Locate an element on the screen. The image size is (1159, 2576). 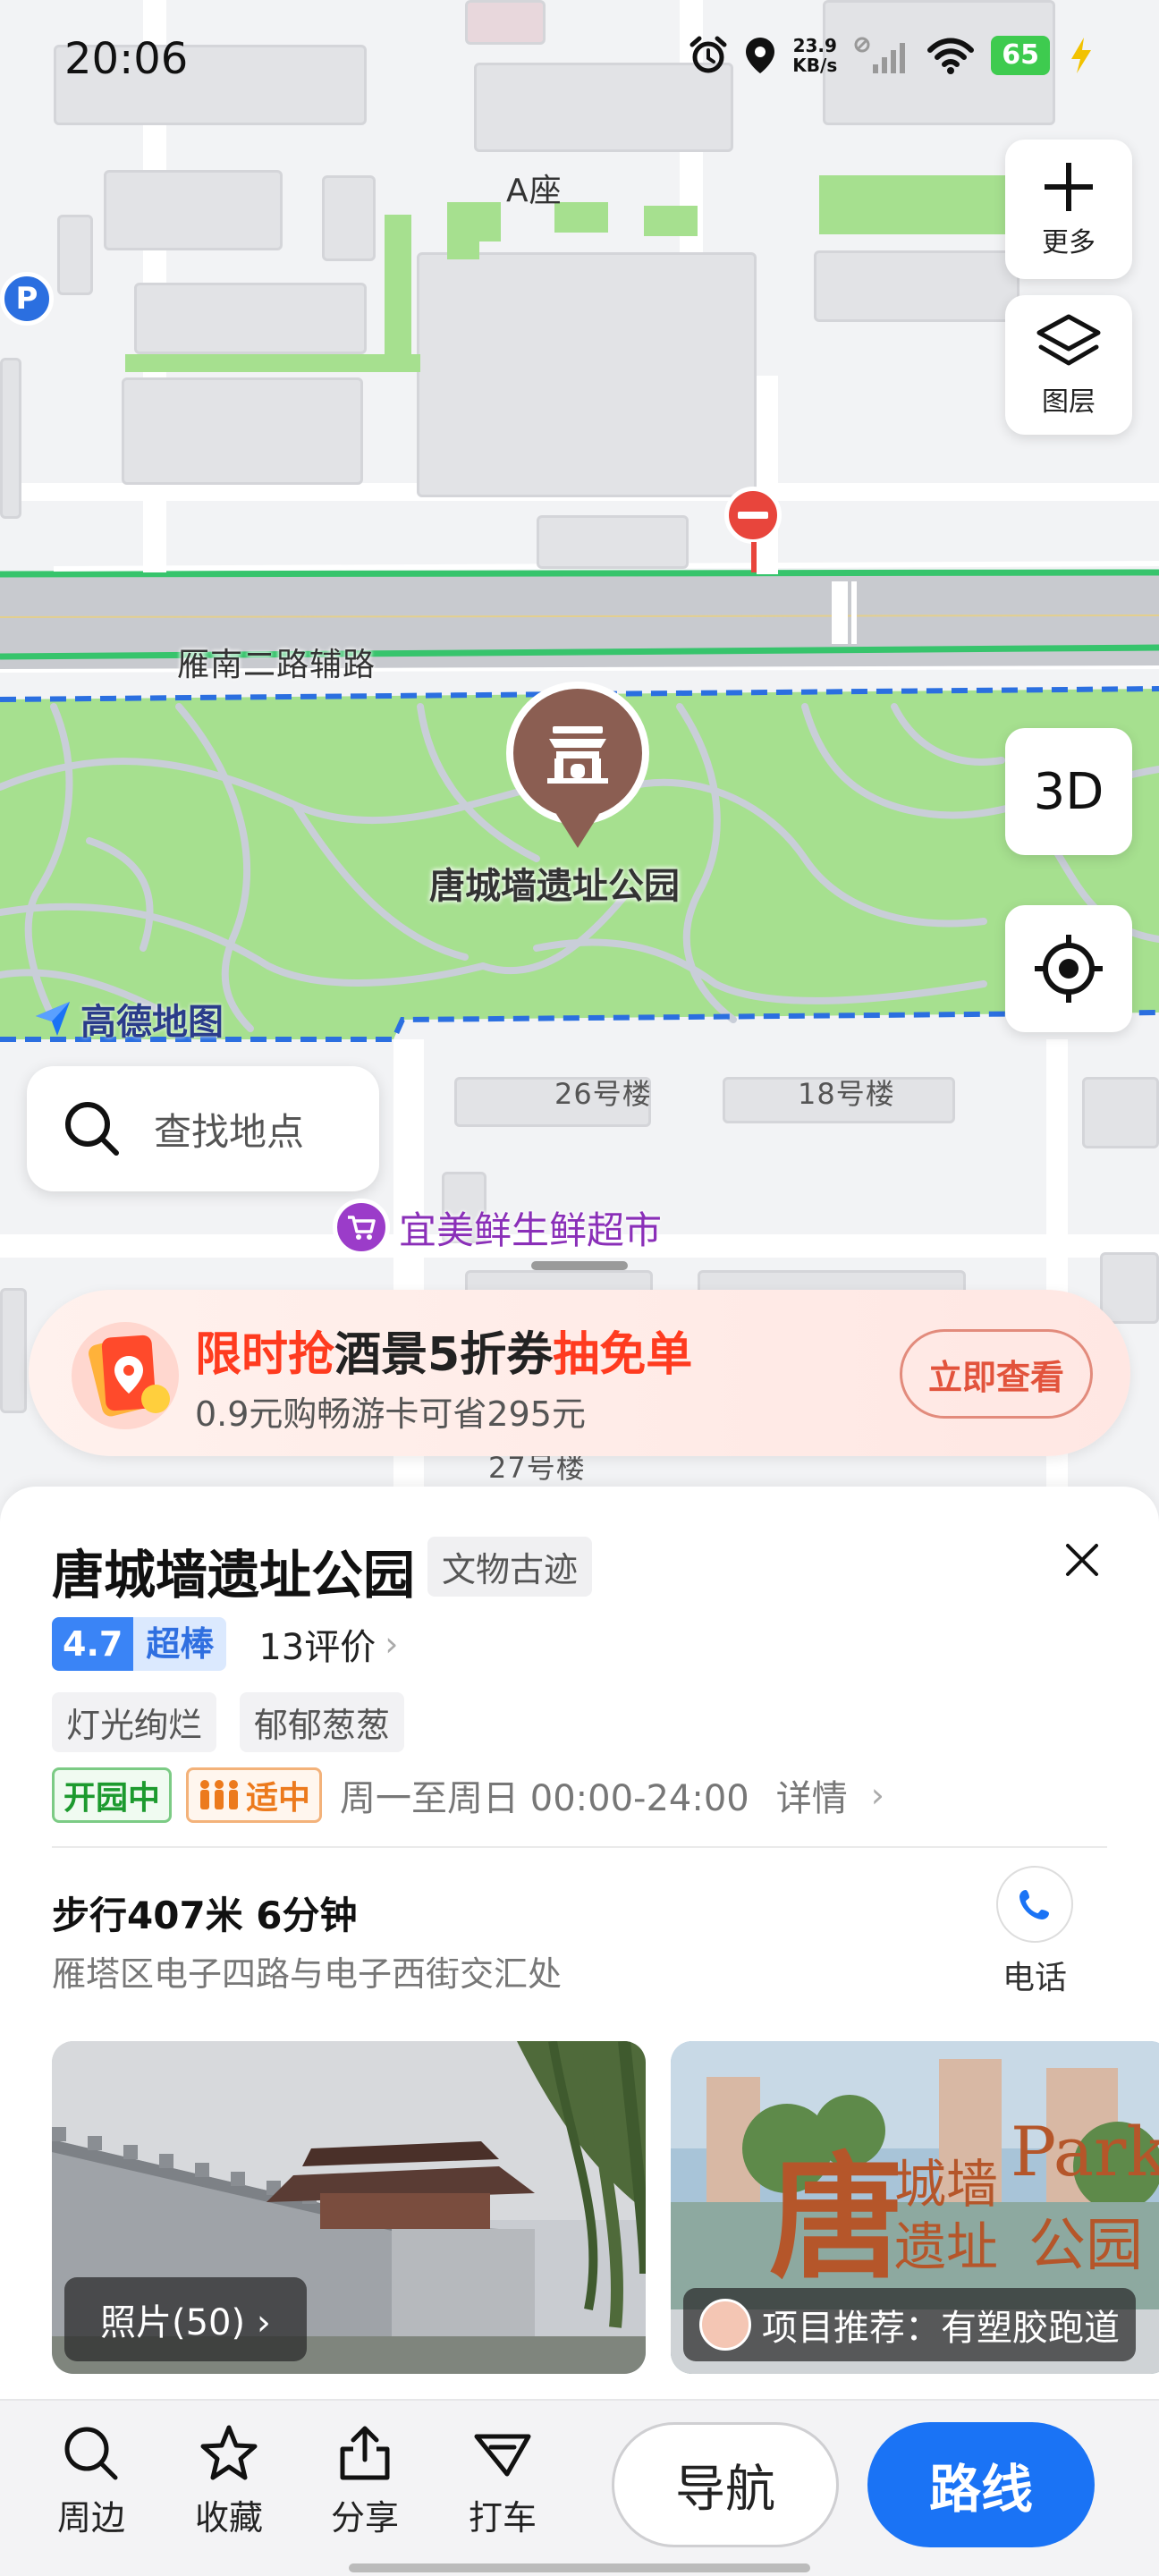
share-button: 分享 is located at coordinates (365, 2480).